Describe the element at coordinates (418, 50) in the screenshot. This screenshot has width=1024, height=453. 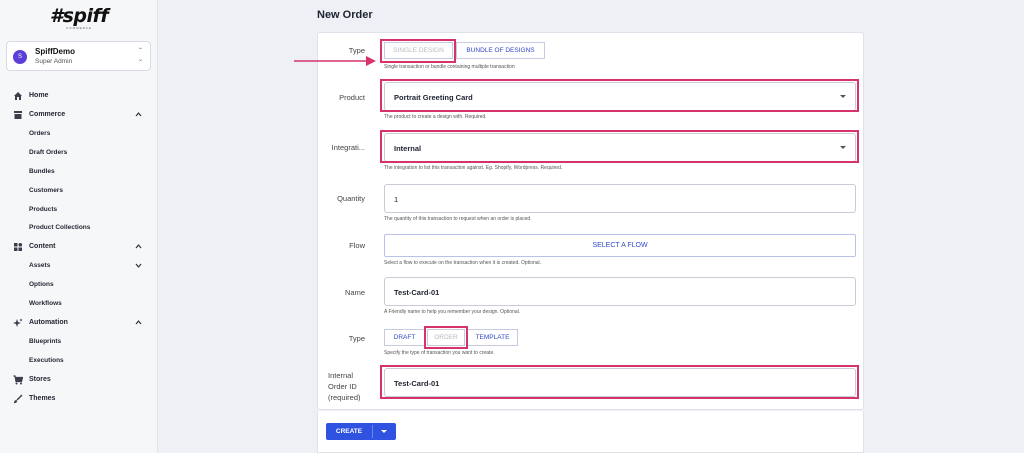
I see `single-design-button: SINGLE DESIGN` at that location.